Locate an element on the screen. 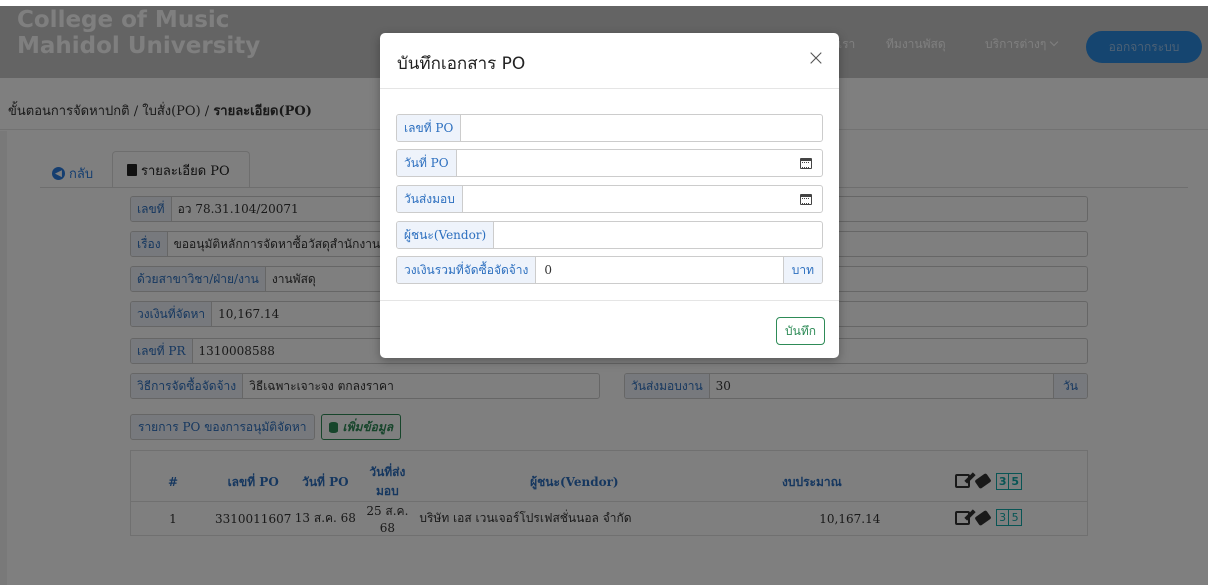  delivery-date-field: วันส่งมอบ is located at coordinates (609, 199).